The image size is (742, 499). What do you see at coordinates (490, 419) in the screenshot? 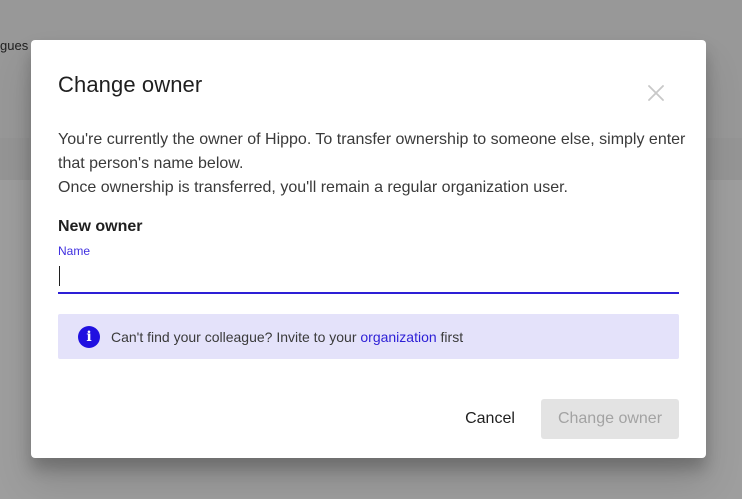
I see `cancel-button: Cancel` at bounding box center [490, 419].